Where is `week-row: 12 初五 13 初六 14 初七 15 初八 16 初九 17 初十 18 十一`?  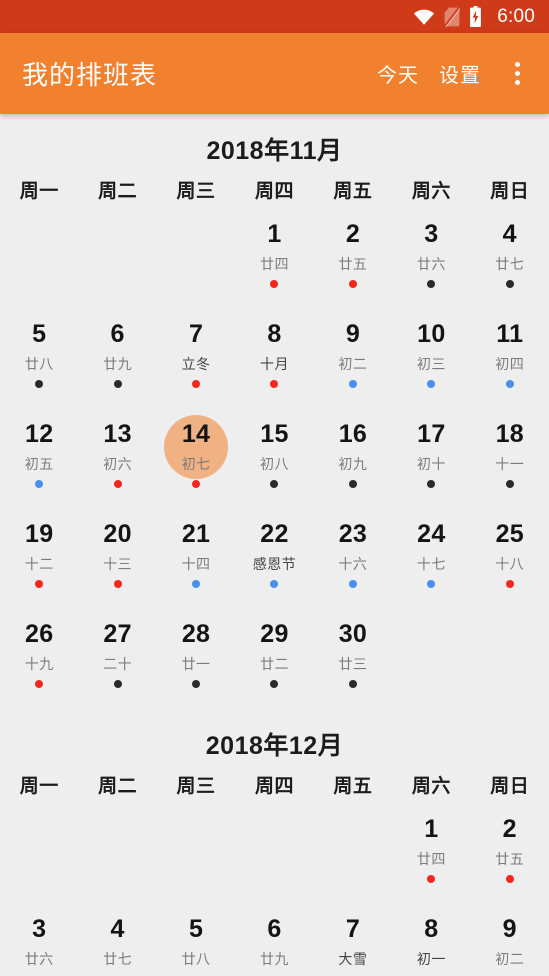 week-row: 12 初五 13 初六 14 初七 15 初八 16 初九 17 初十 18 十一 is located at coordinates (274, 459).